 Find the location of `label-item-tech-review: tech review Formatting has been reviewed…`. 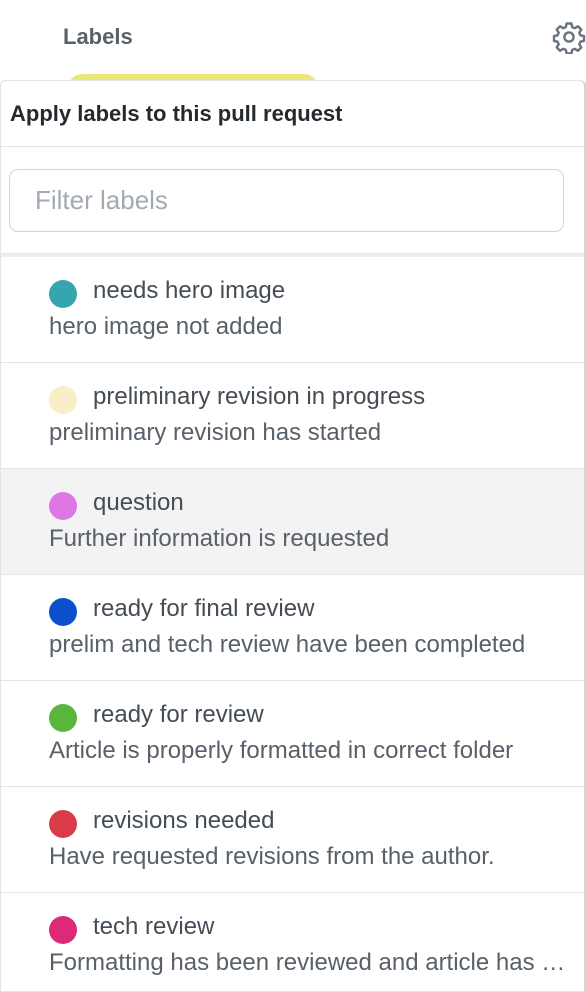

label-item-tech-review: tech review Formatting has been reviewed… is located at coordinates (292, 942).